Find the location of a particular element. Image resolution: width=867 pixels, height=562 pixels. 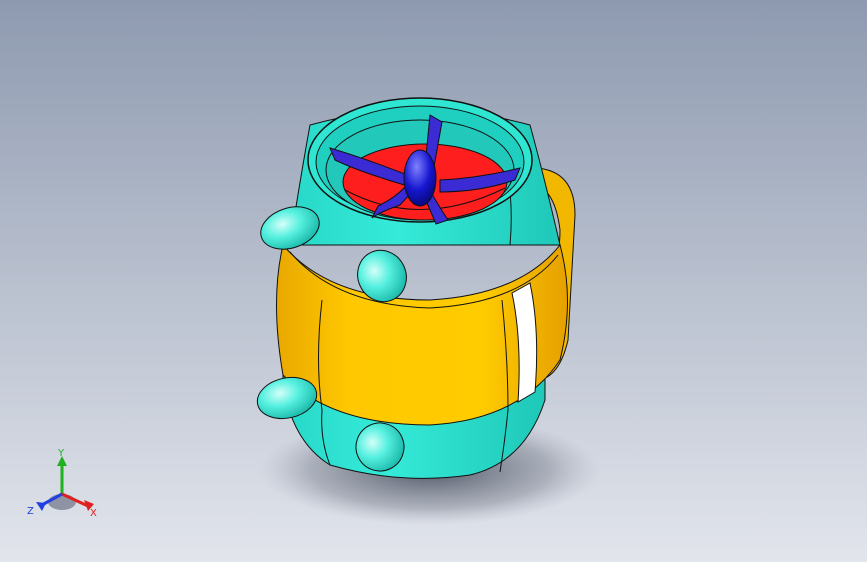

y-axis-label: Y is located at coordinates (61, 453).